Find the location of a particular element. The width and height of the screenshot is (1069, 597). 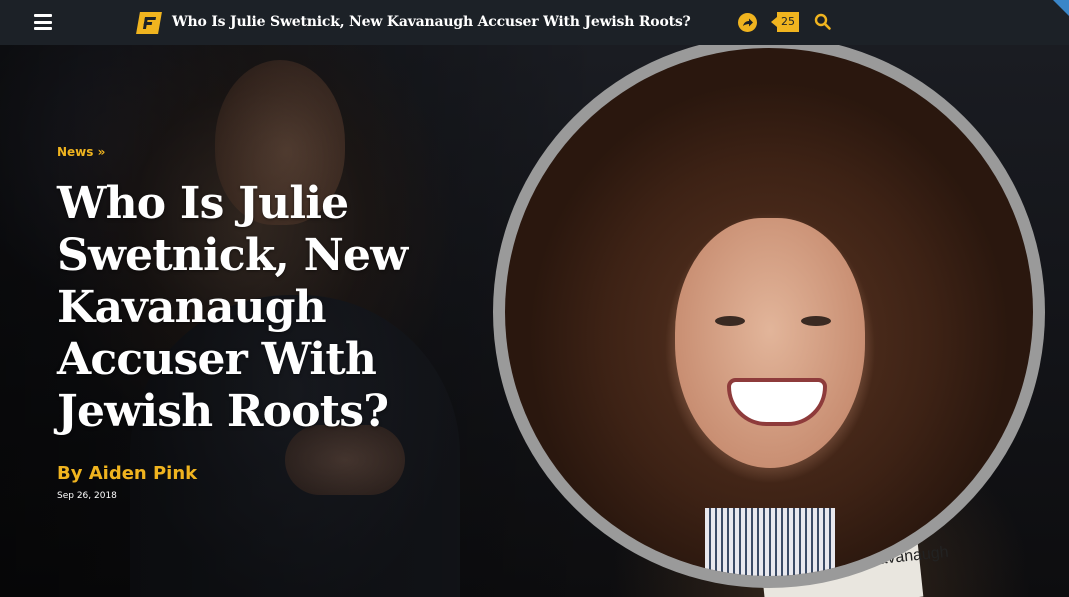

menu-icon is located at coordinates (43, 22).